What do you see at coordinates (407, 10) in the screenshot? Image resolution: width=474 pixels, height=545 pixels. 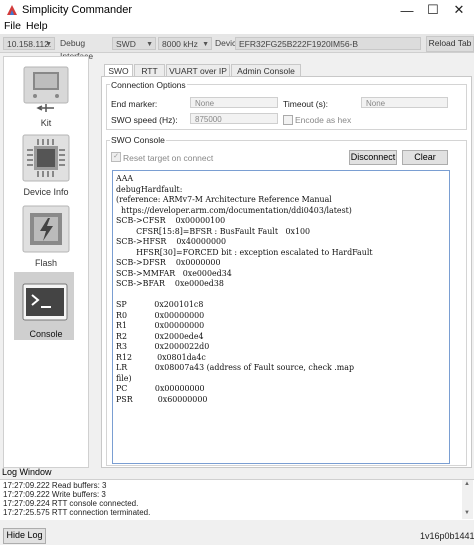 I see `minimize-button: —` at bounding box center [407, 10].